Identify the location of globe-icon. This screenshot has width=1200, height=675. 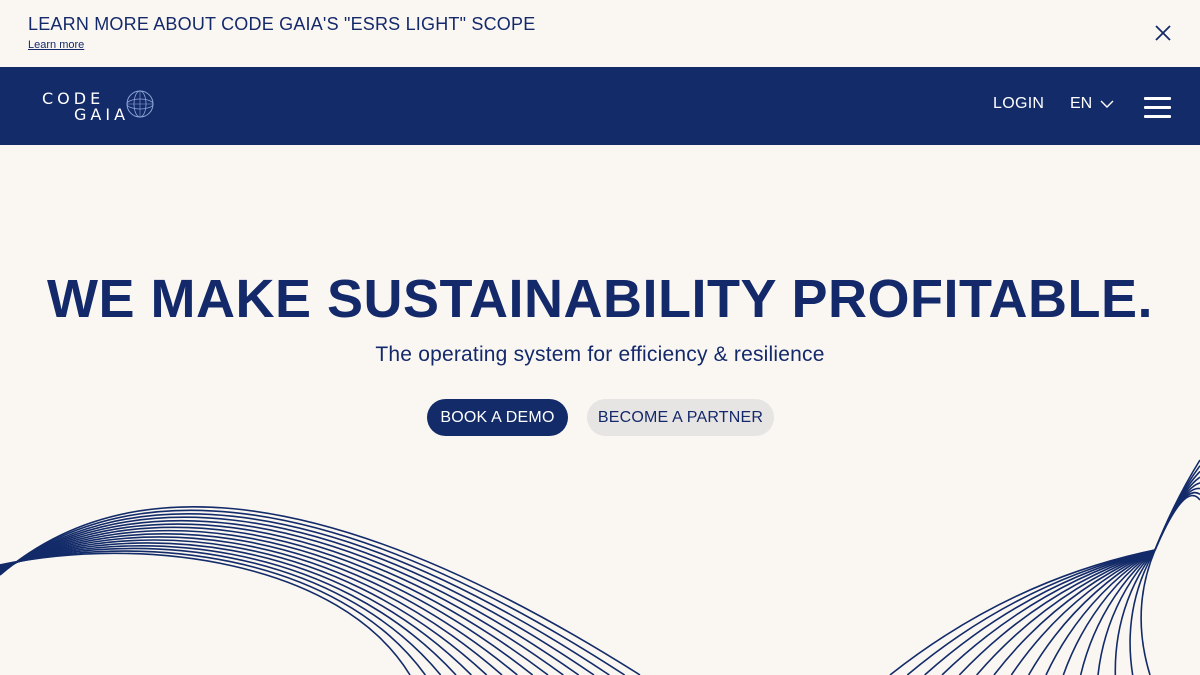
(140, 104).